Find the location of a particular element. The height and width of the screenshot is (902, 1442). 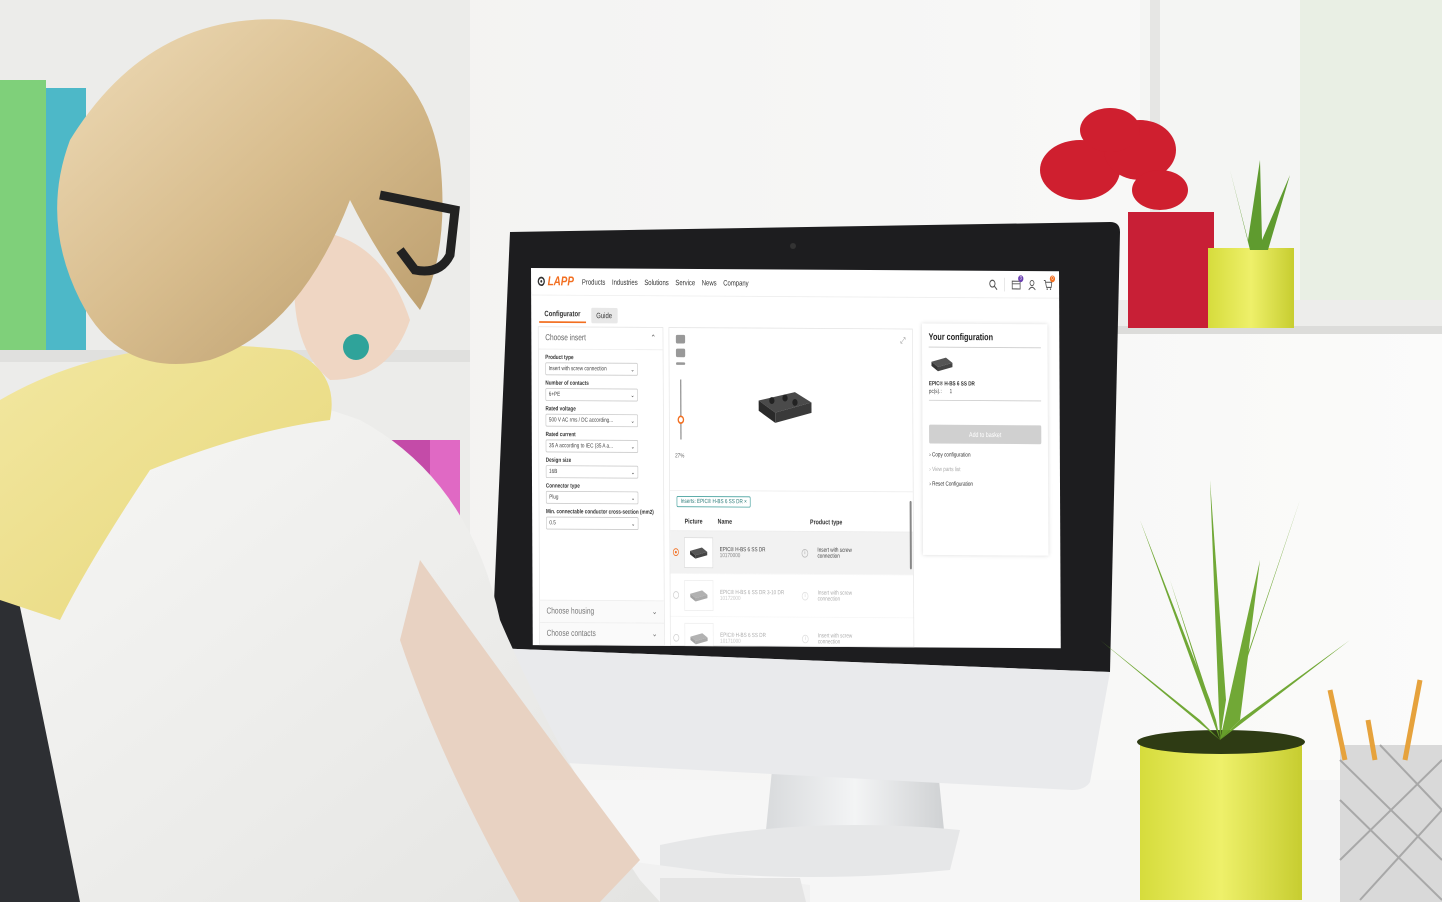

nav-item-news: News is located at coordinates (709, 282).